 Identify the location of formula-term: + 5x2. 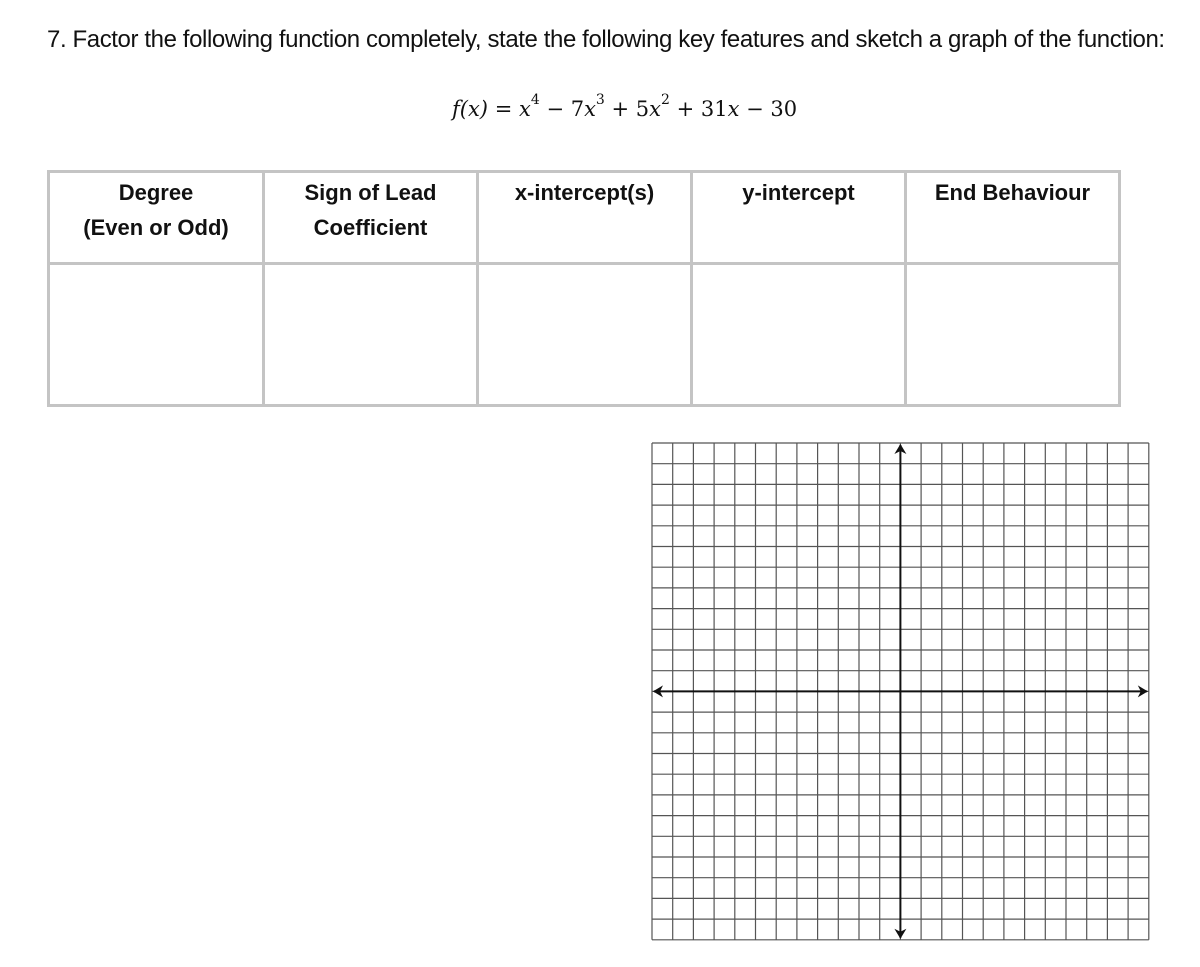
(637, 106).